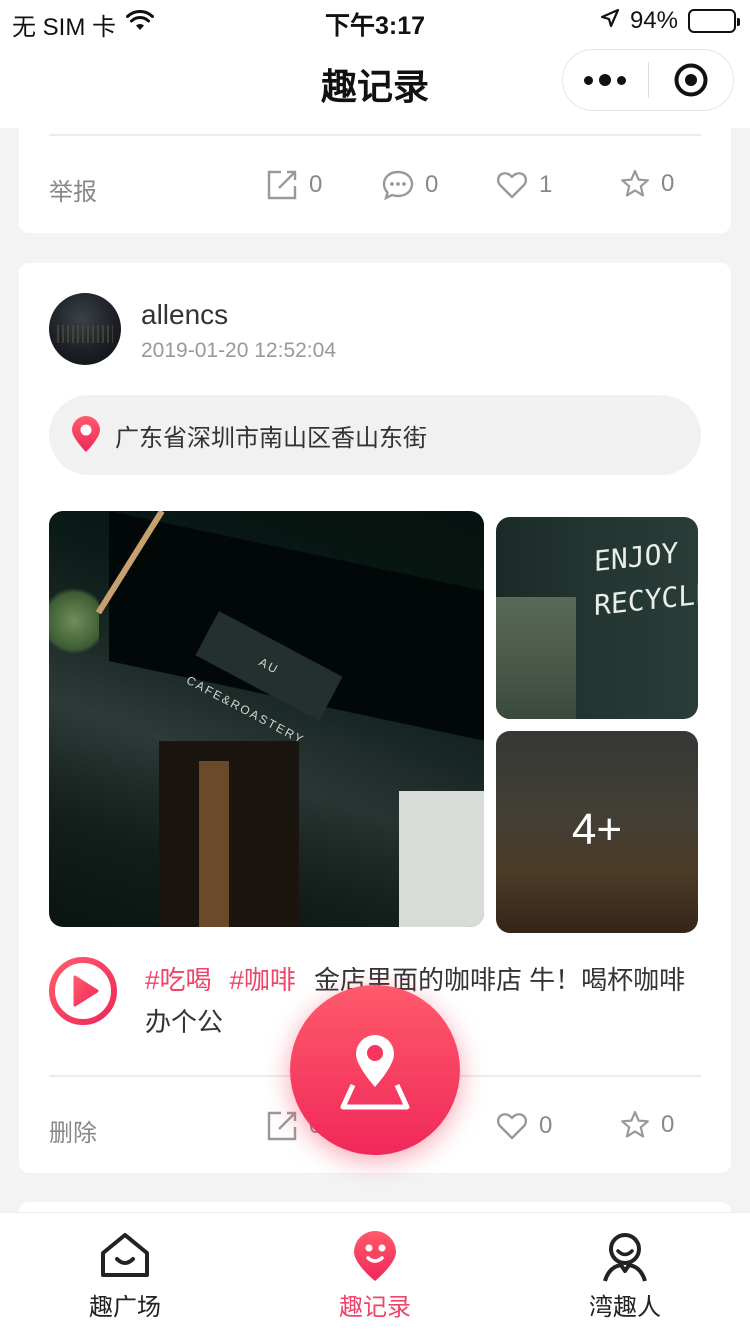 Image resolution: width=750 pixels, height=1334 pixels. I want to click on close-miniprogram-button, so click(691, 80).